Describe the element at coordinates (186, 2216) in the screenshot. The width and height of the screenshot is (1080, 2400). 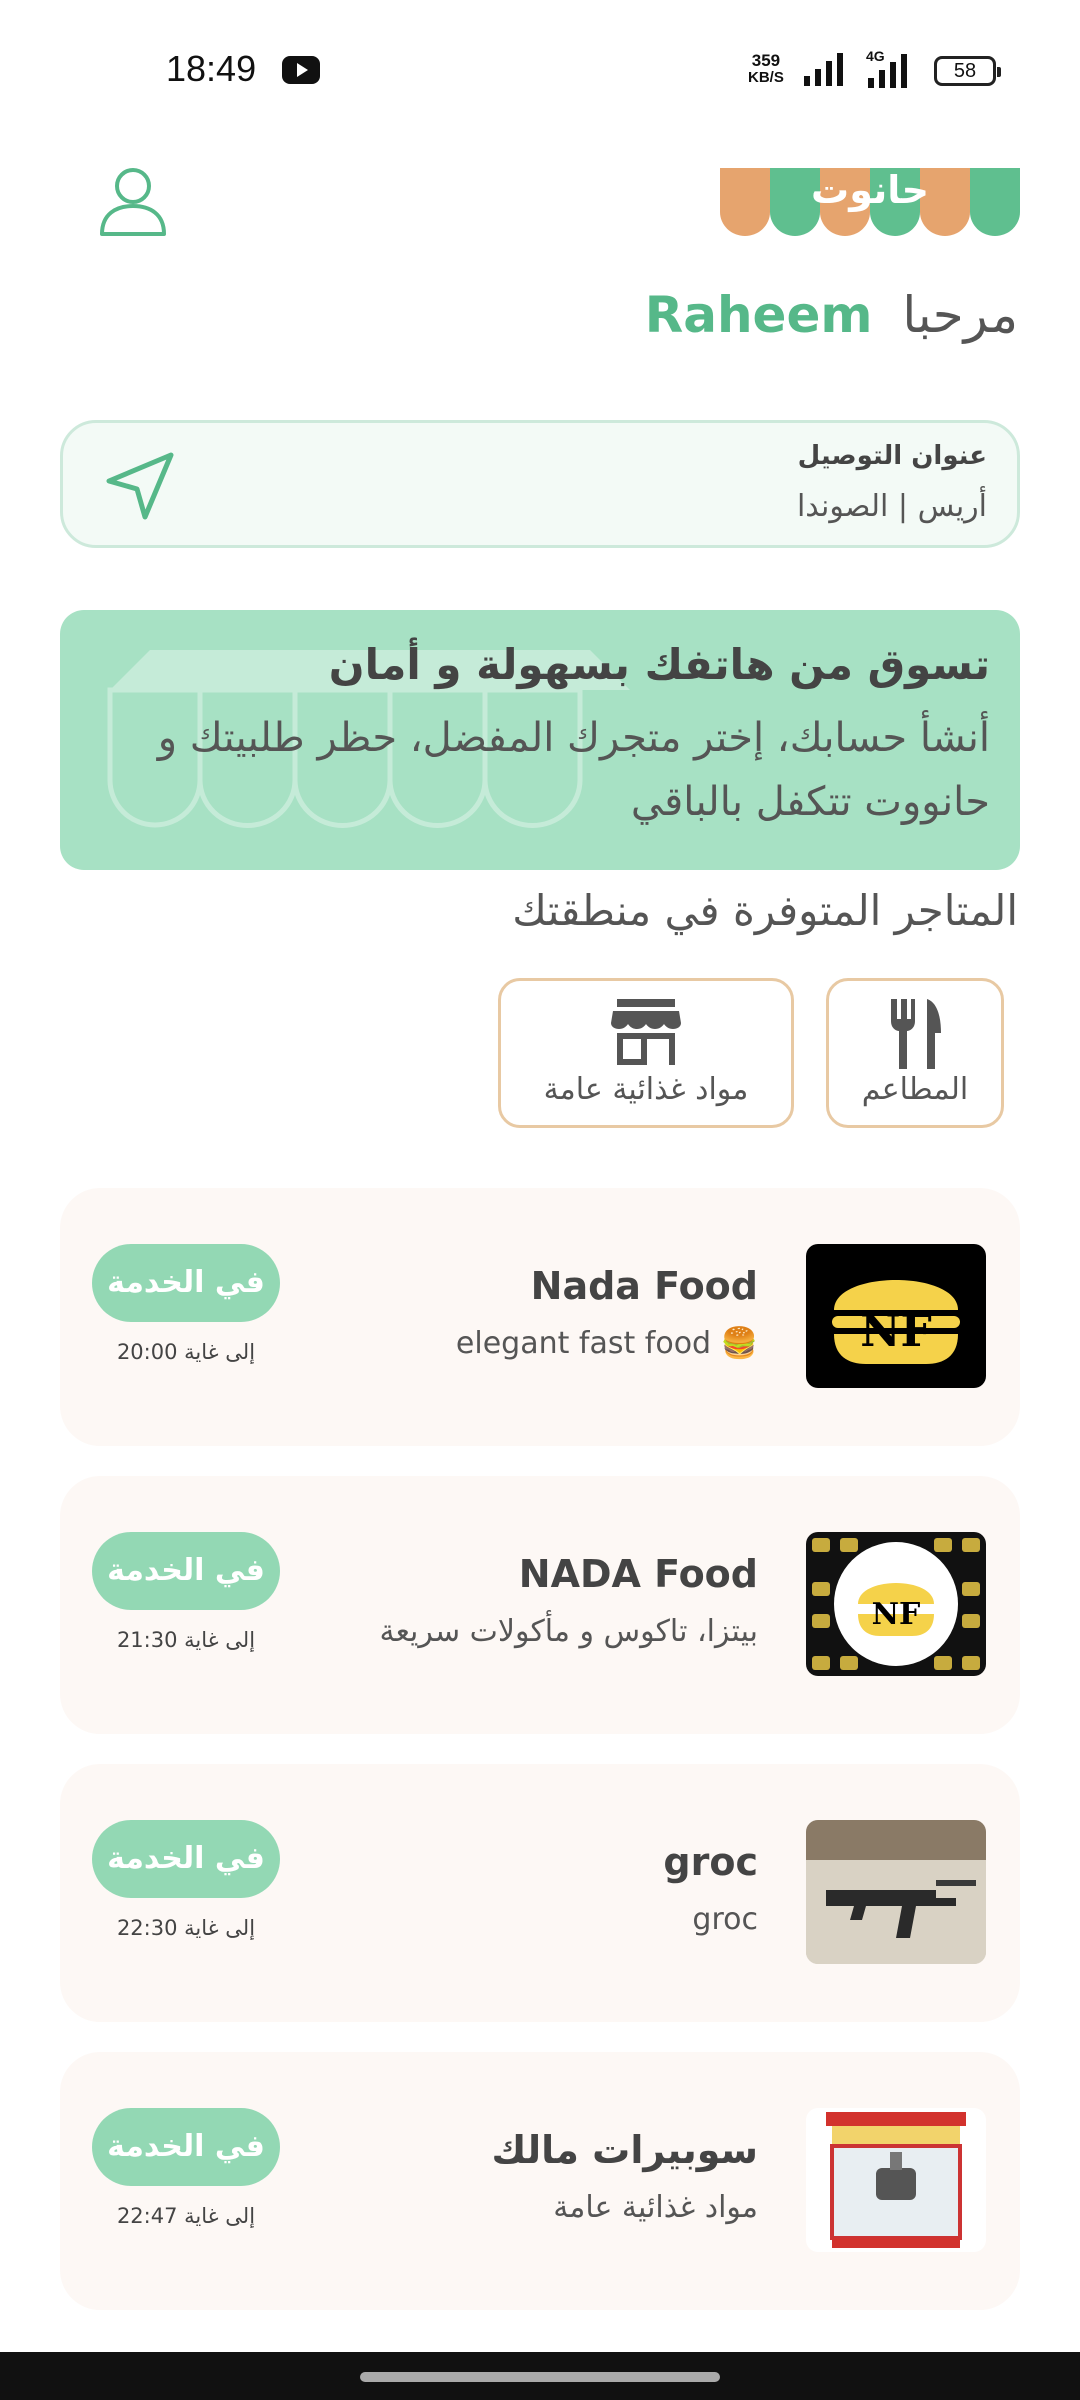
I see `store-hours: إلى غاية 22:47` at that location.